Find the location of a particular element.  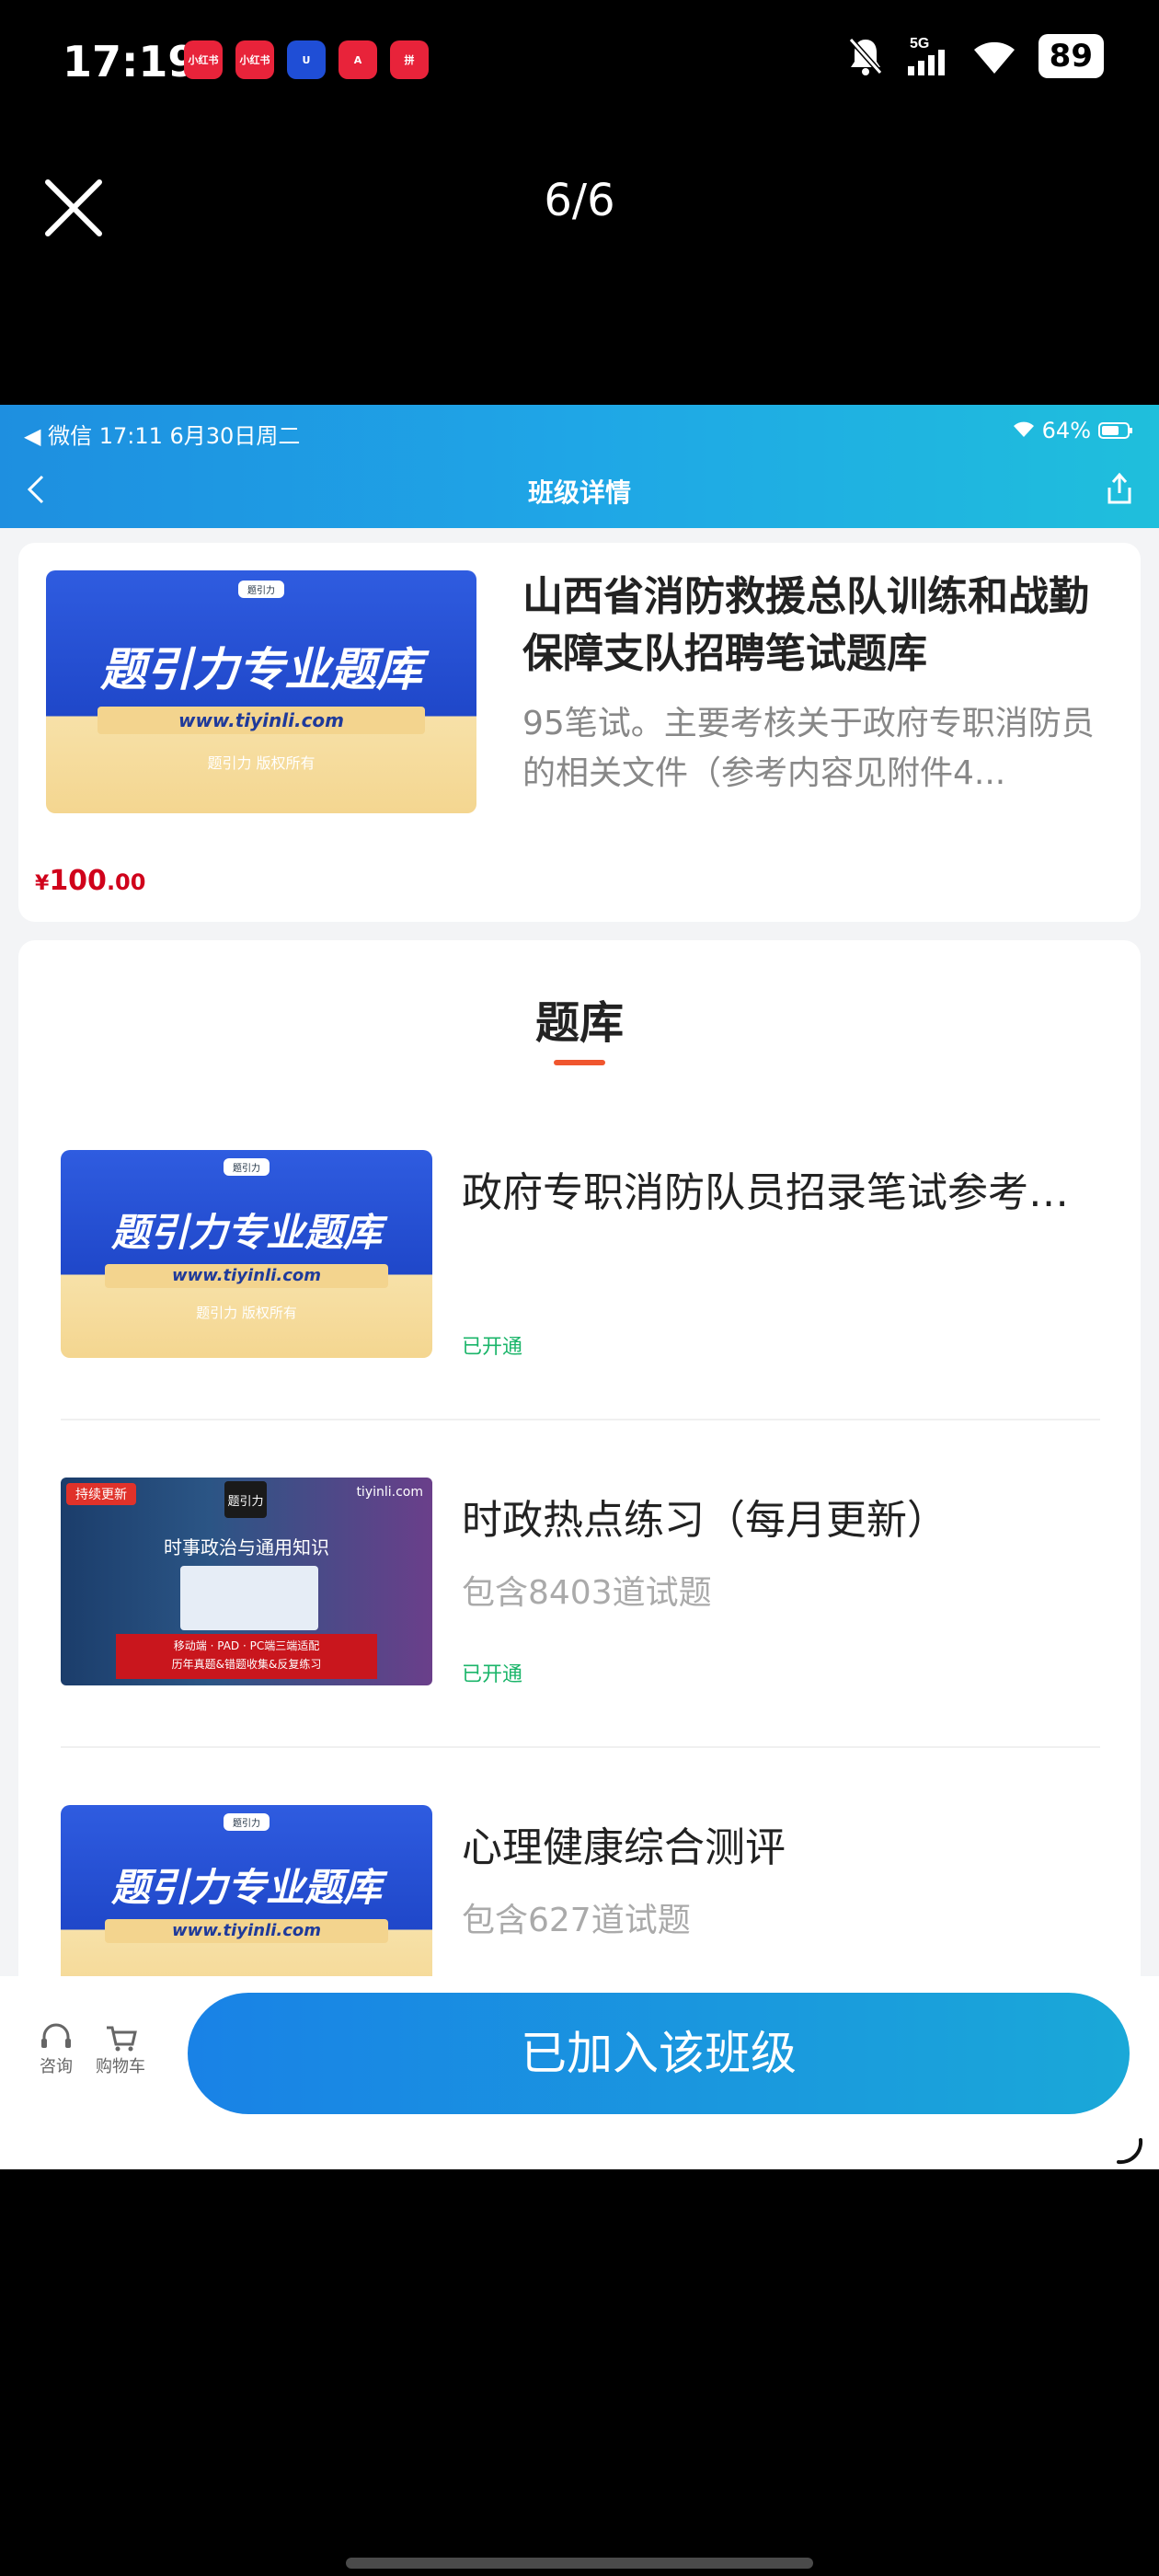

a-app-icon: A is located at coordinates (358, 59).